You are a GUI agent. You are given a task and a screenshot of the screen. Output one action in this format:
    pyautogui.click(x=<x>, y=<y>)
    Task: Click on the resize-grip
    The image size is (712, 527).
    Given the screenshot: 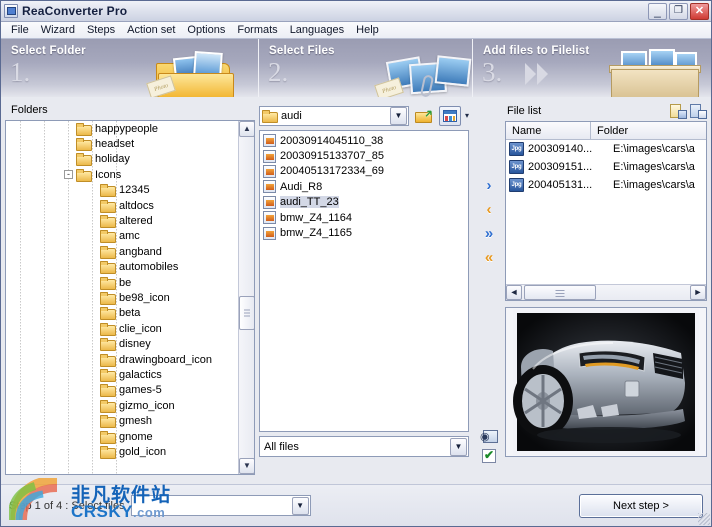 What is the action you would take?
    pyautogui.click(x=704, y=519)
    